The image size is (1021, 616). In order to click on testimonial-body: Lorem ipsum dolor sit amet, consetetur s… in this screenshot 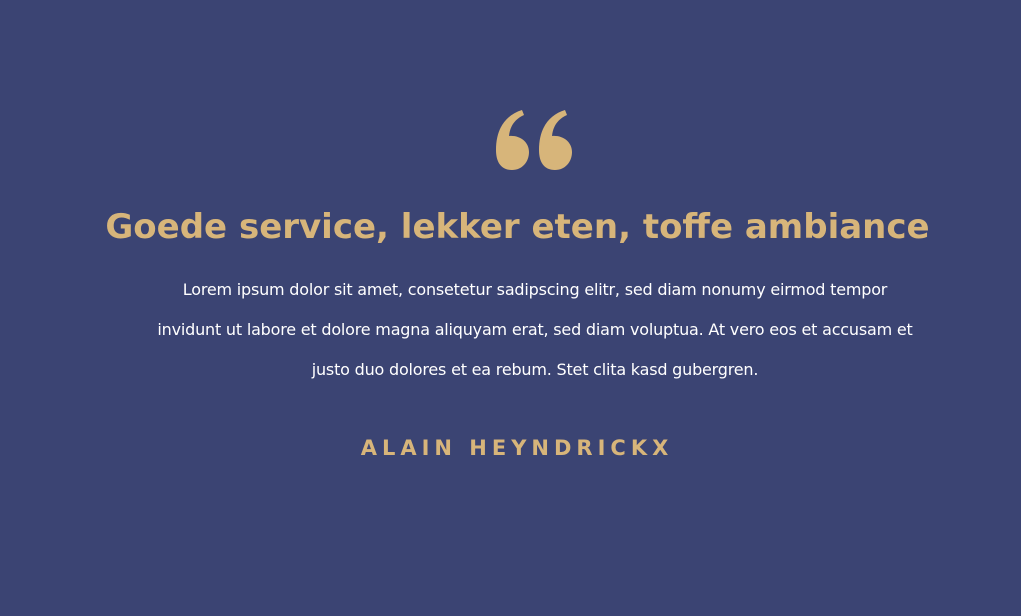, I will do `click(535, 329)`.